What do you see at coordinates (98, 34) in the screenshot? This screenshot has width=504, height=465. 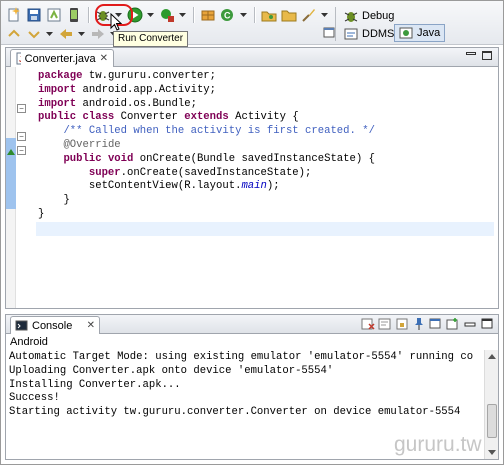 I see `forward-icon` at bounding box center [98, 34].